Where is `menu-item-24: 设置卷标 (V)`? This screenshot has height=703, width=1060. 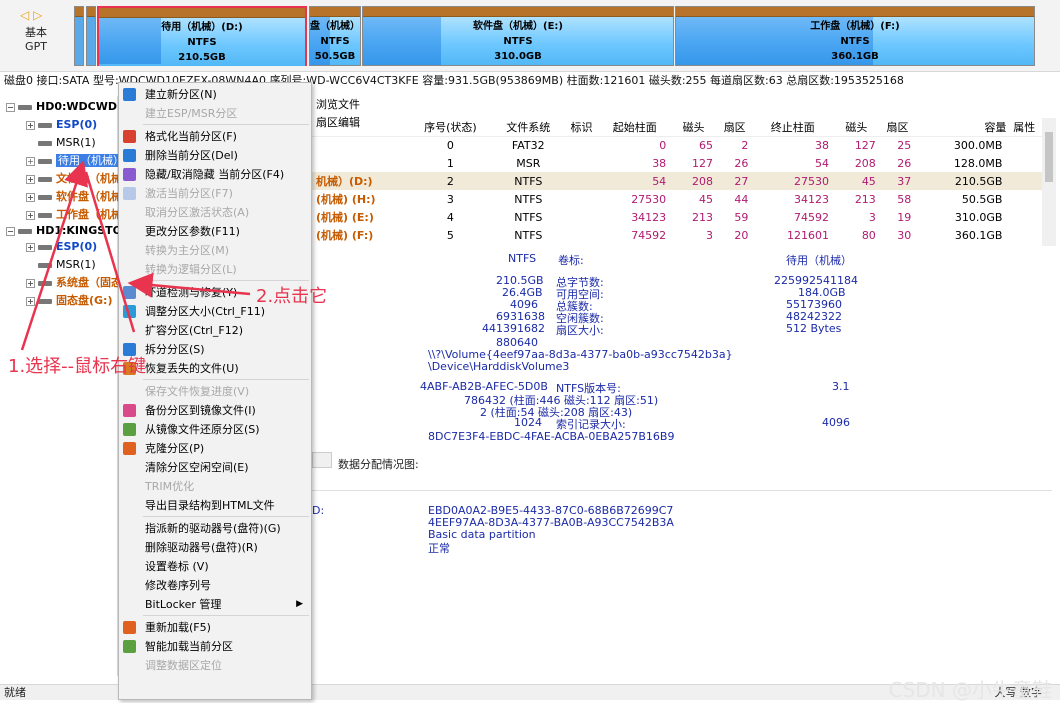
menu-item-24: 设置卷标 (V) is located at coordinates (215, 566).